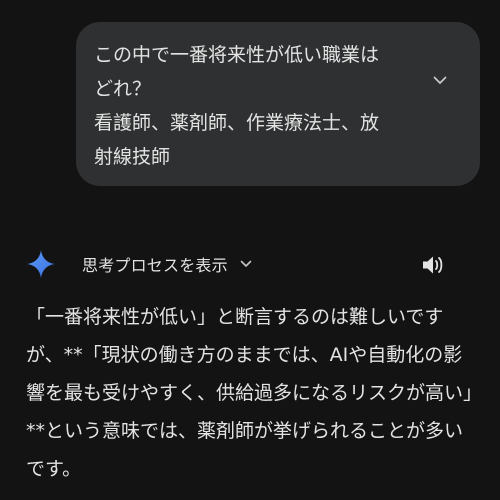  I want to click on assistant-header: 思考プロセスを表示, so click(140, 264).